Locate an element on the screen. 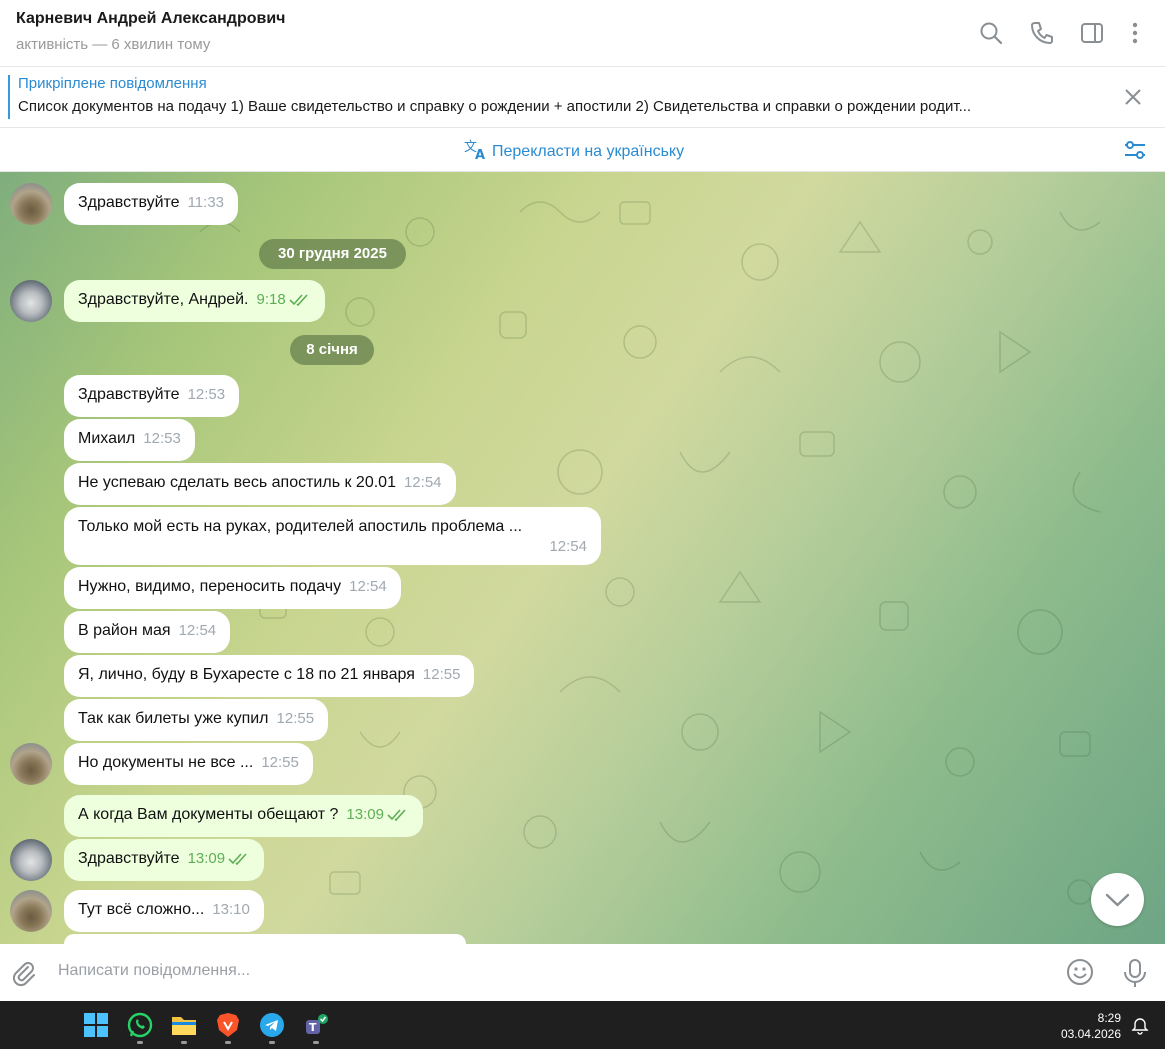  message-text: Не успеваю сделать весь апостиль к 20.01 is located at coordinates (237, 482).